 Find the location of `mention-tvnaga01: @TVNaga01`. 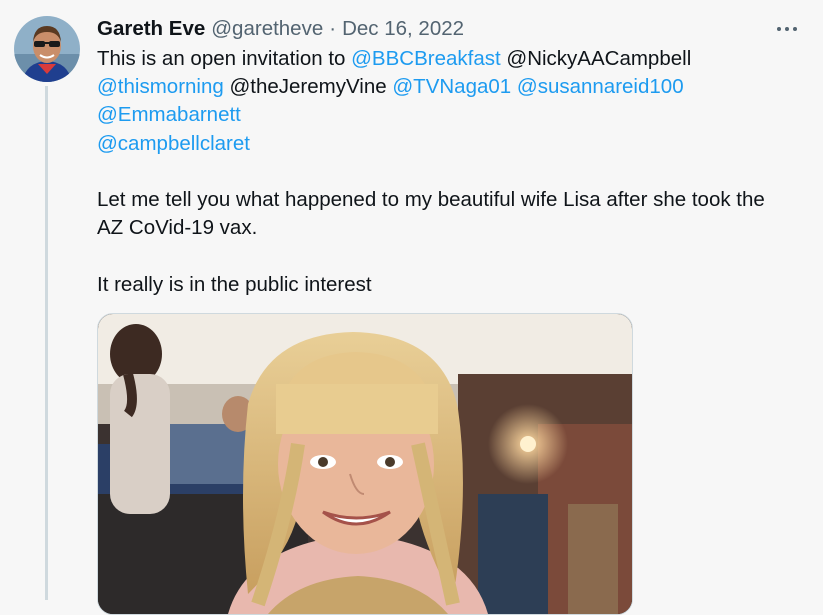

mention-tvnaga01: @TVNaga01 is located at coordinates (451, 86).